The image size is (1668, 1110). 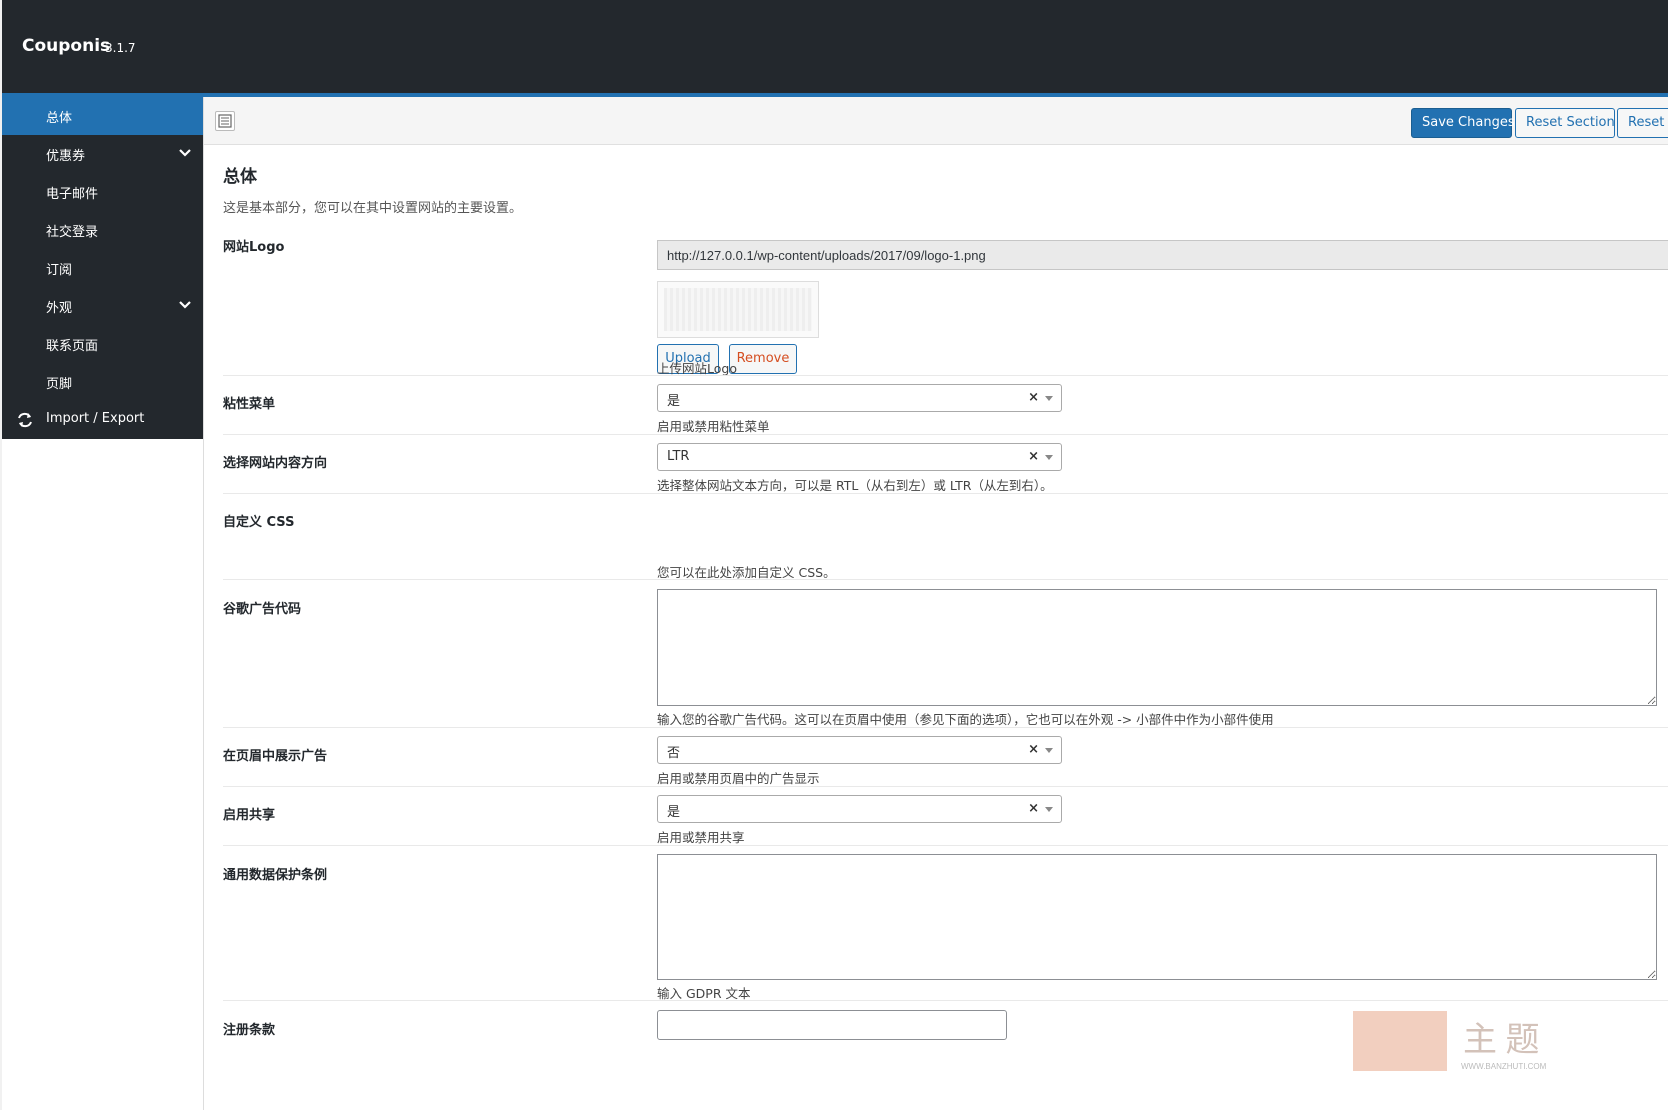 I want to click on field-label-gdpr: 通用数据保护条例, so click(x=275, y=875).